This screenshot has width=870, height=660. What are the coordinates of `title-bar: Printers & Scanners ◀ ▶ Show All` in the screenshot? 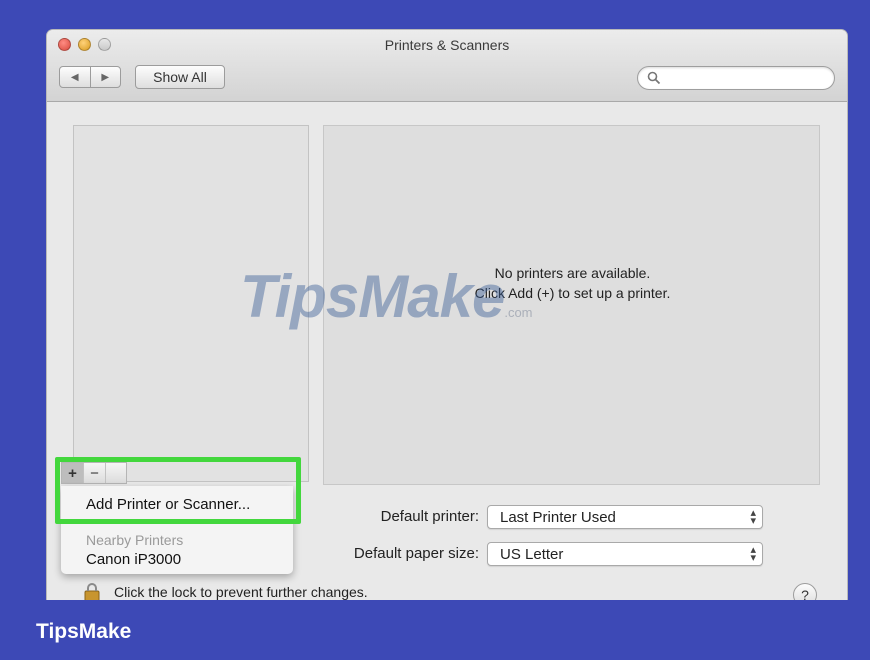 It's located at (447, 66).